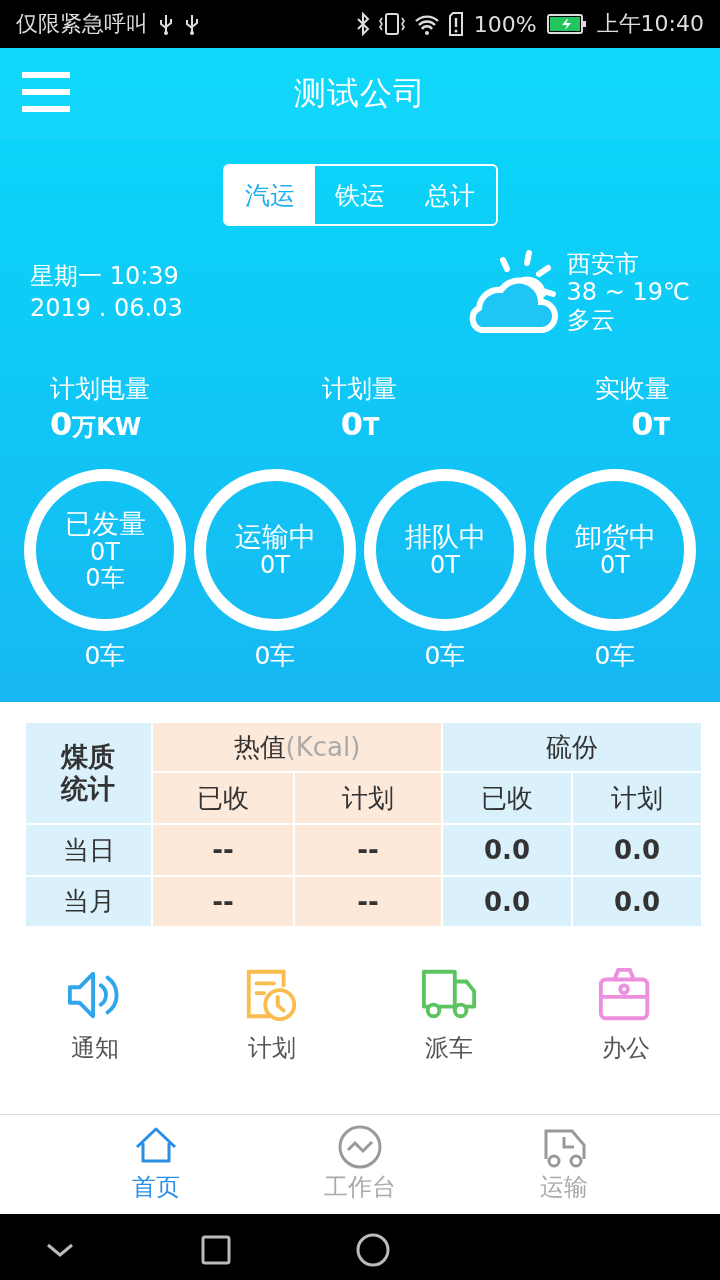  Describe the element at coordinates (106, 308) in the screenshot. I see `date: 2019 . 06.03` at that location.